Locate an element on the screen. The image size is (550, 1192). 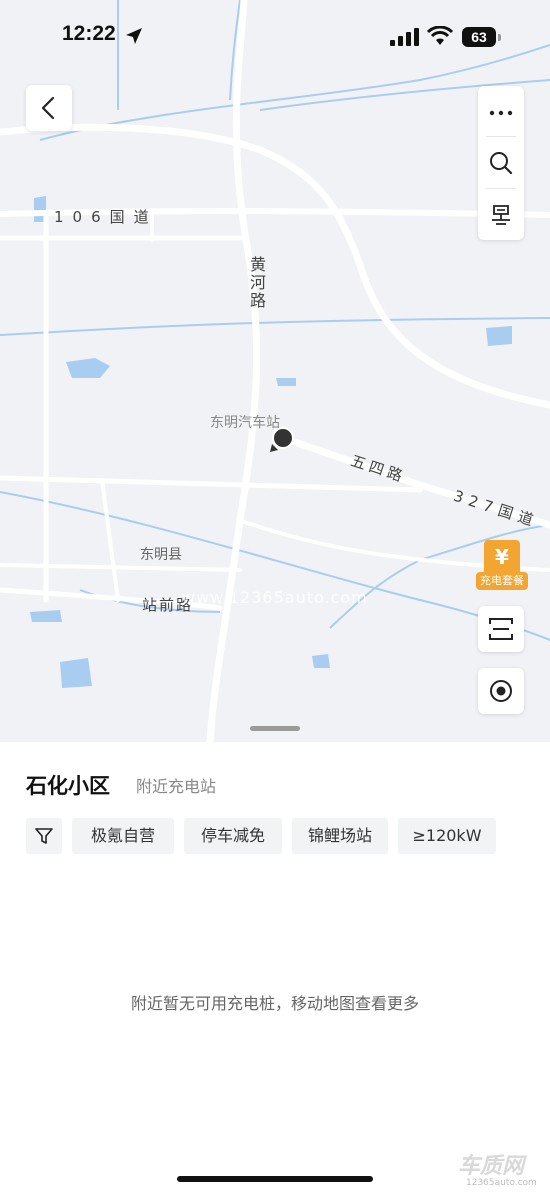
route-button is located at coordinates (501, 215).